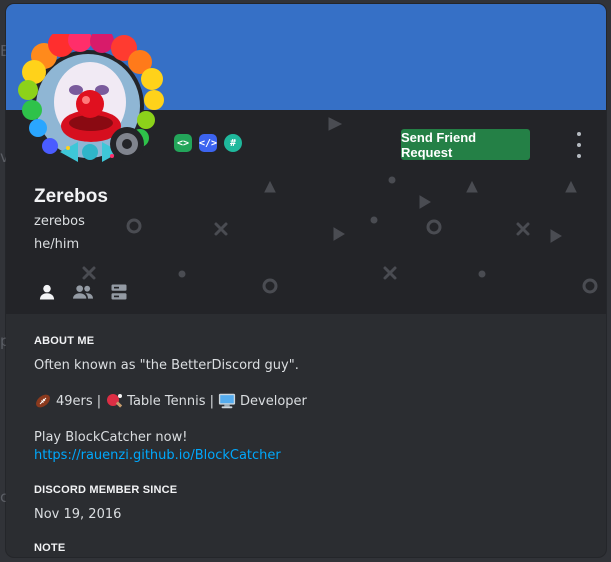 The width and height of the screenshot is (611, 562). Describe the element at coordinates (64, 341) in the screenshot. I see `about-me-heading: ABOUT ME` at that location.